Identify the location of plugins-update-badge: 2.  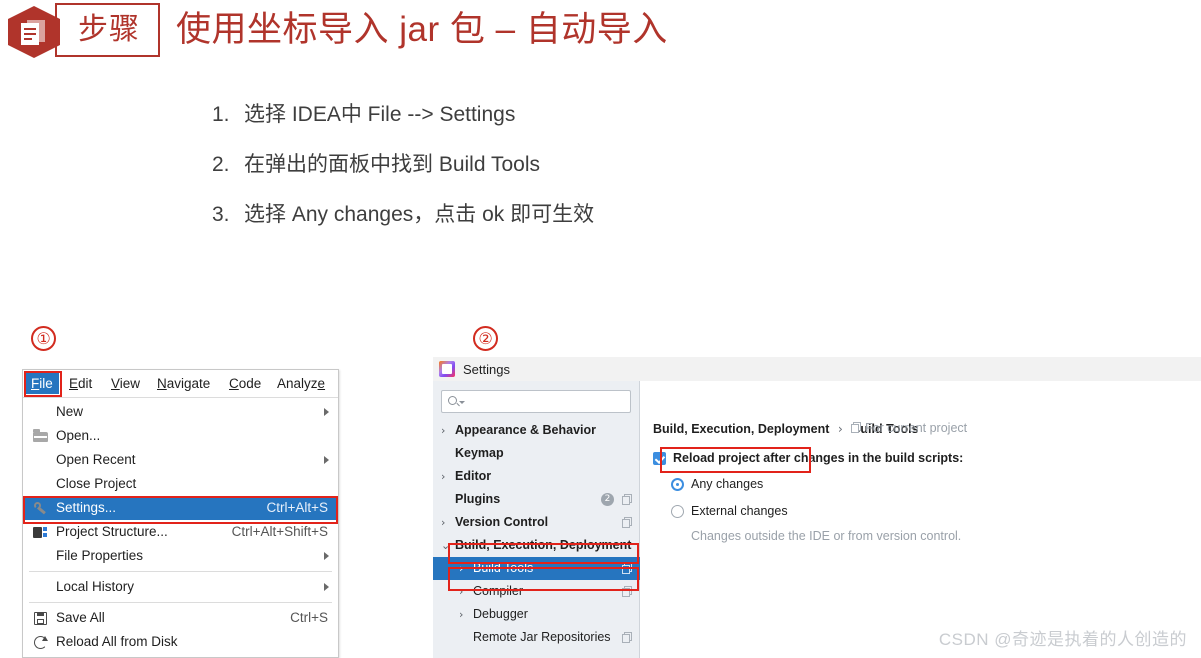
(607, 499).